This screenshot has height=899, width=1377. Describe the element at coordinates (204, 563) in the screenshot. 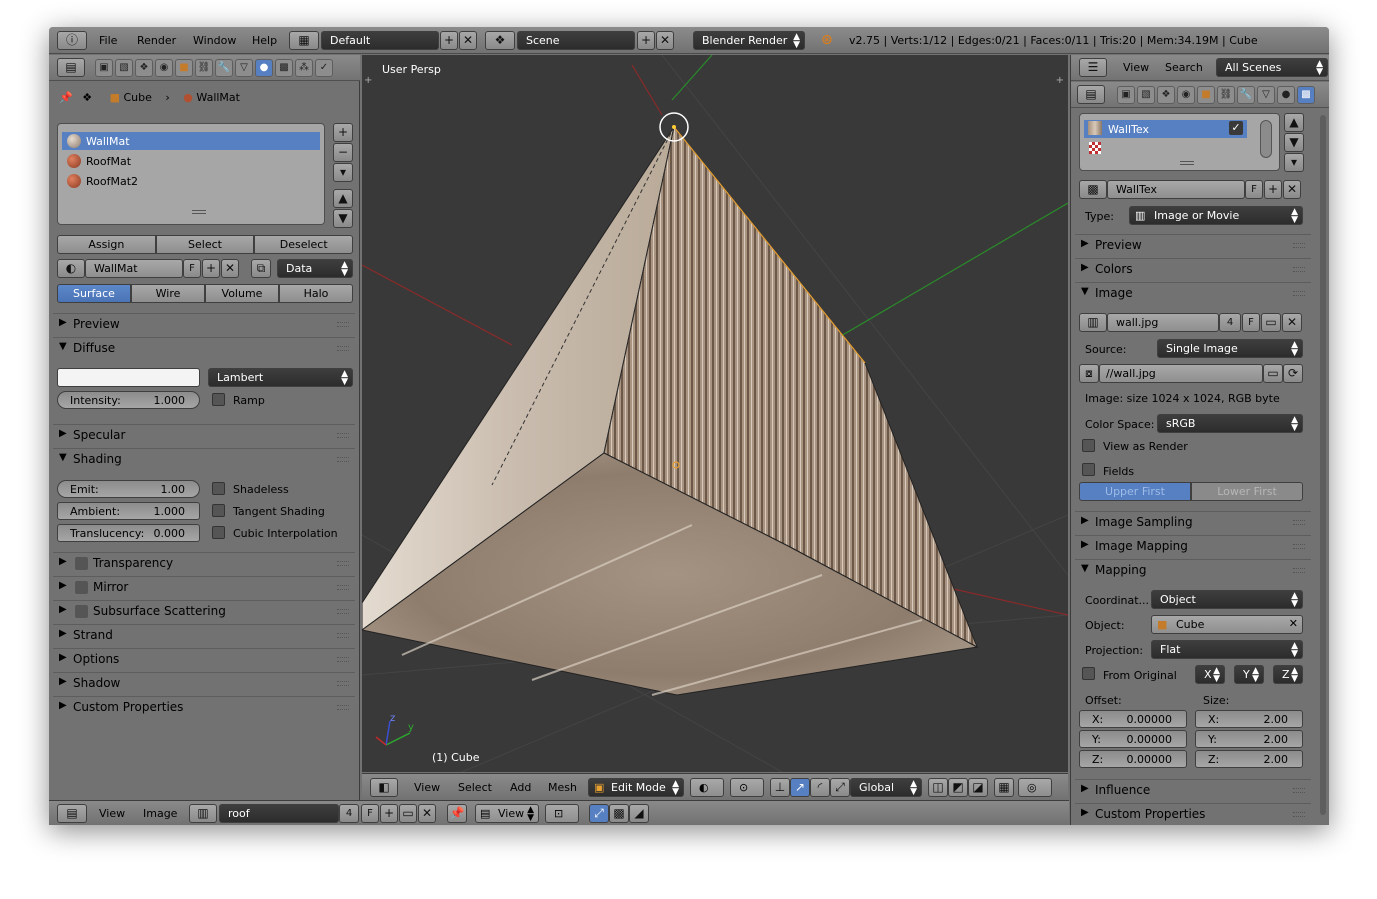

I see `panel-transparency: ▶ Transparency` at that location.